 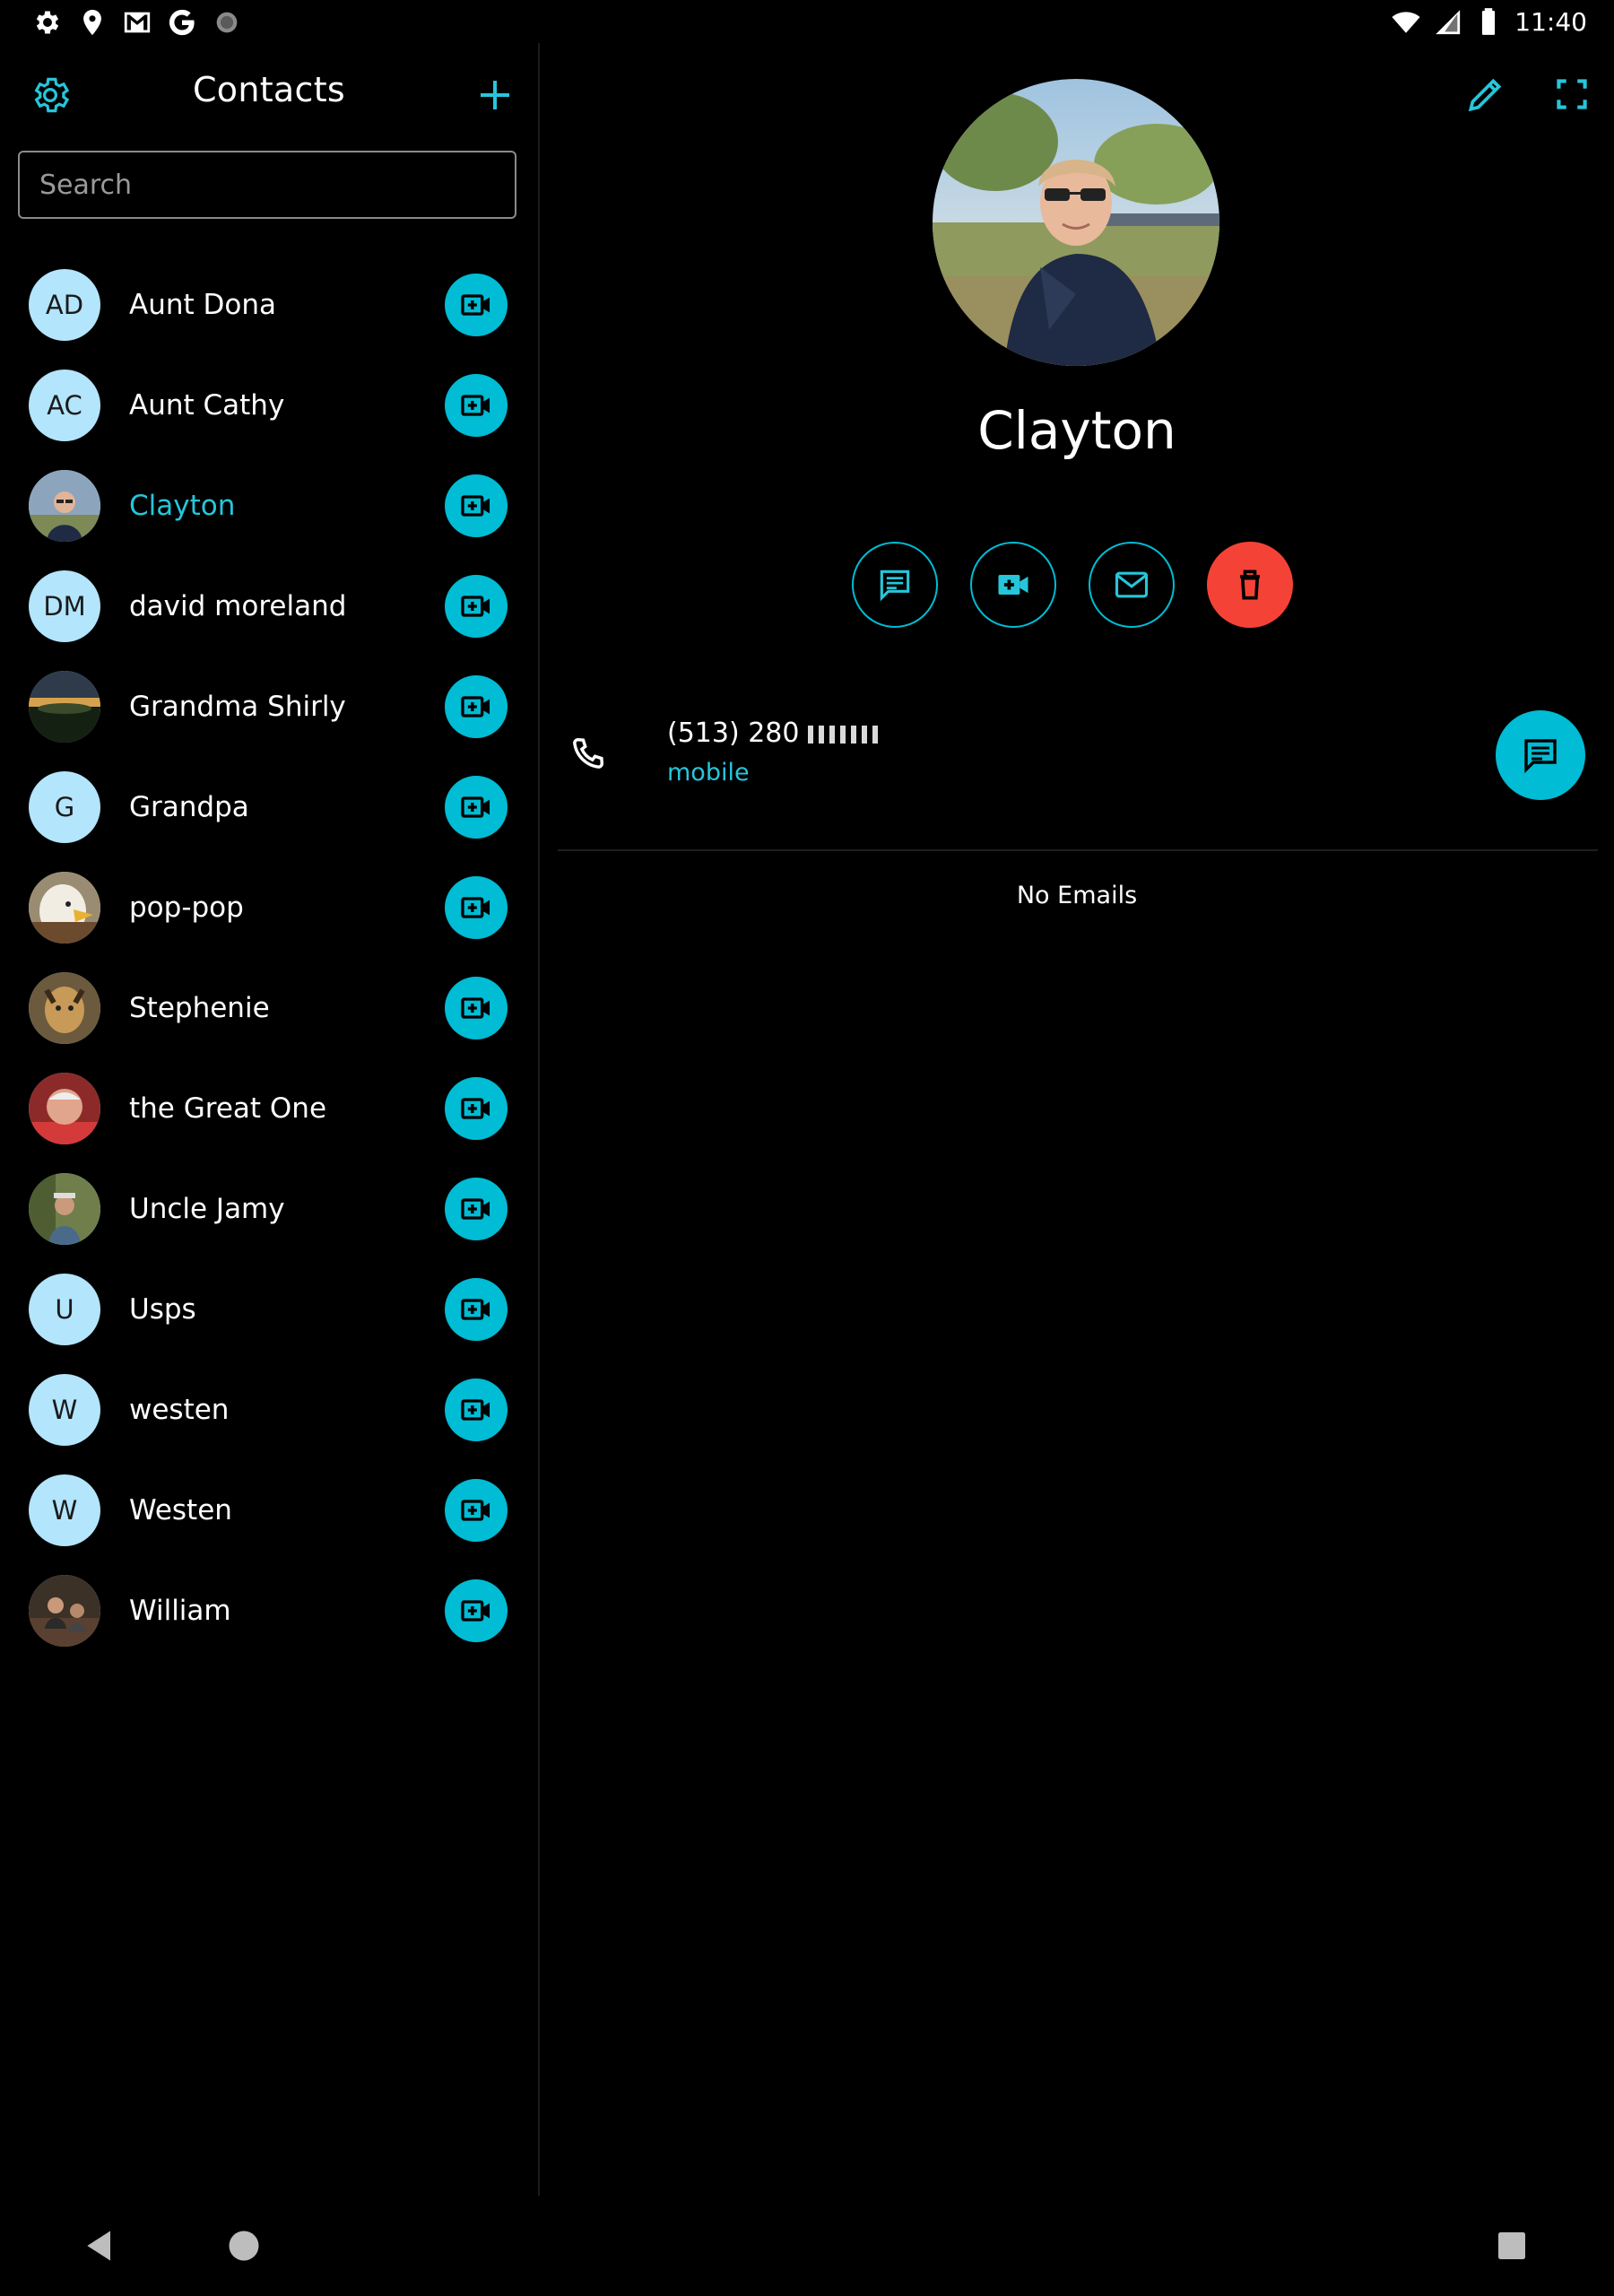 What do you see at coordinates (269, 907) in the screenshot?
I see `contact-row: pop-pop` at bounding box center [269, 907].